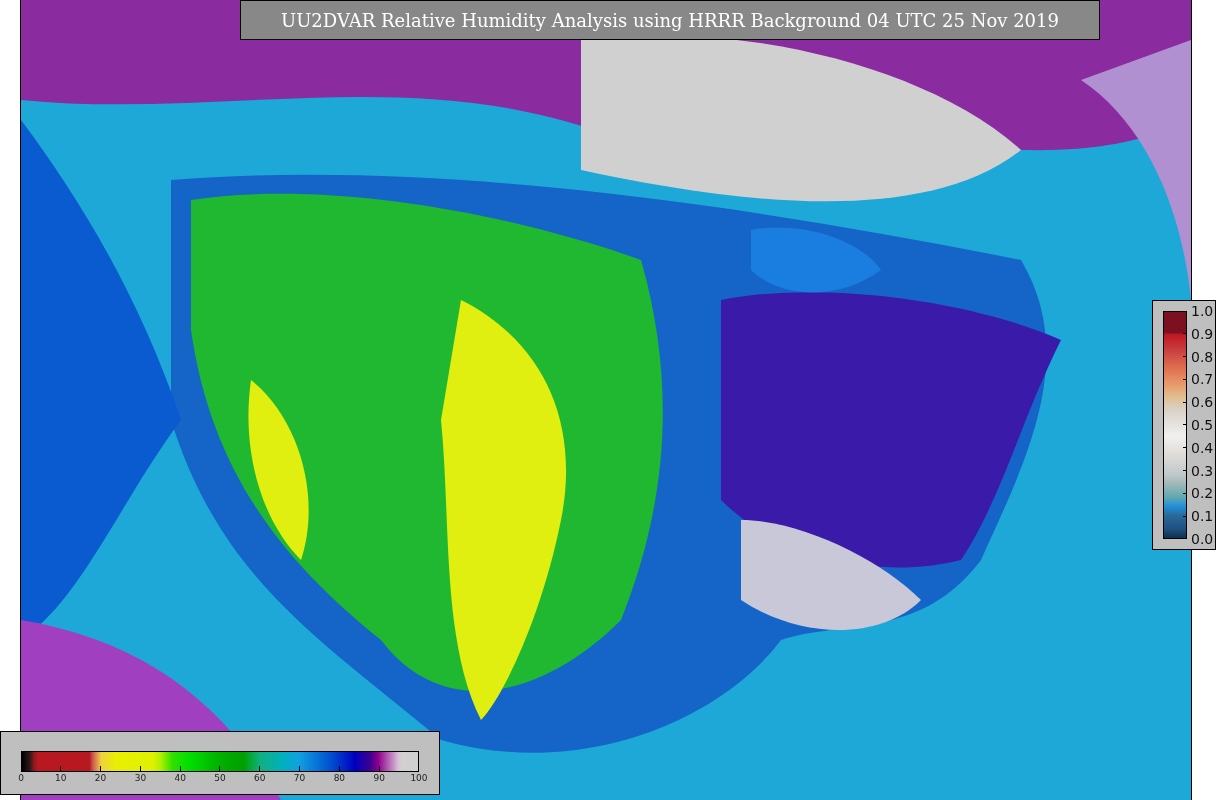 The width and height of the screenshot is (1216, 800). Describe the element at coordinates (140, 778) in the screenshot. I see `tick-label: 30` at that location.